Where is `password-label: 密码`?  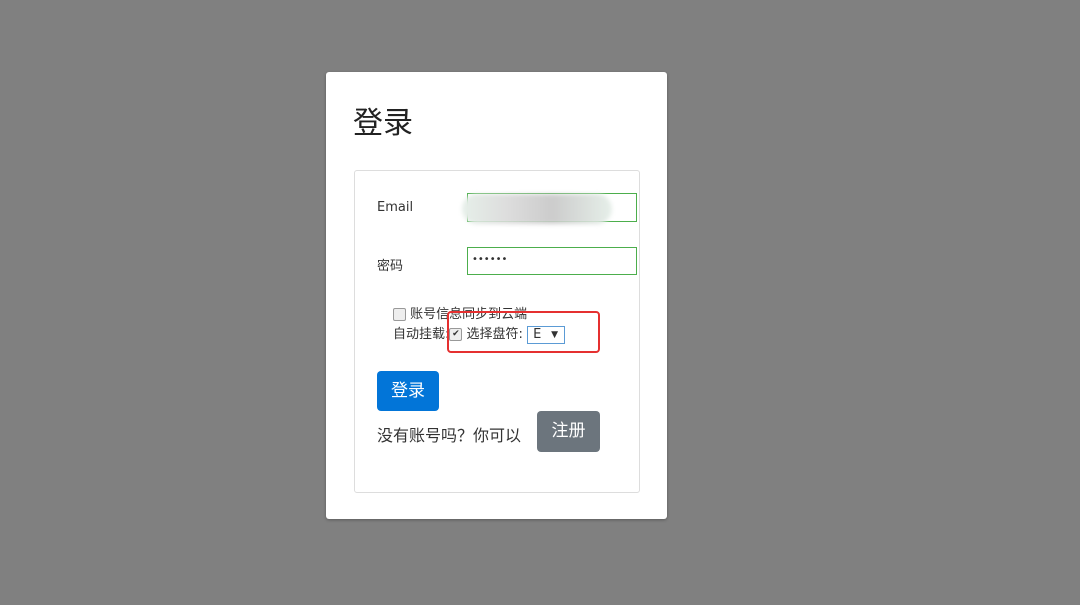
password-label: 密码 is located at coordinates (390, 266).